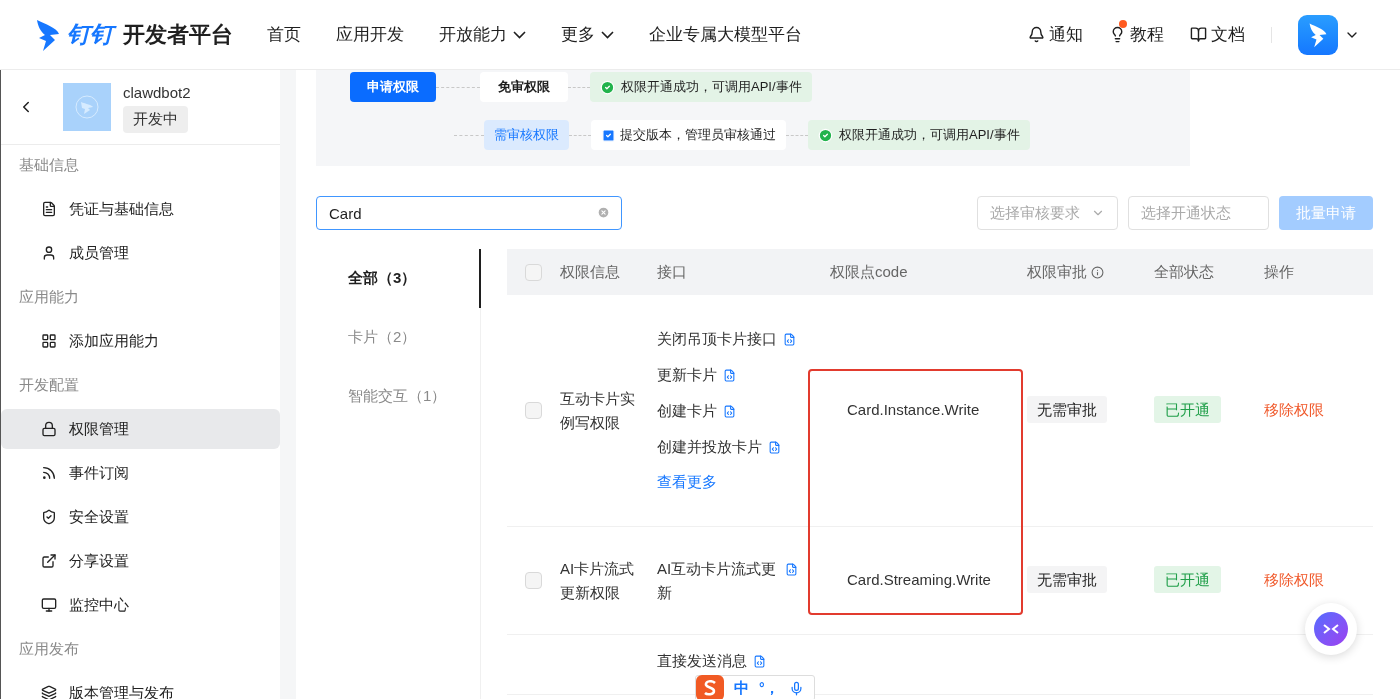 This screenshot has width=1400, height=699. What do you see at coordinates (398, 396) in the screenshot?
I see `category-tab: 智能交互（1）` at bounding box center [398, 396].